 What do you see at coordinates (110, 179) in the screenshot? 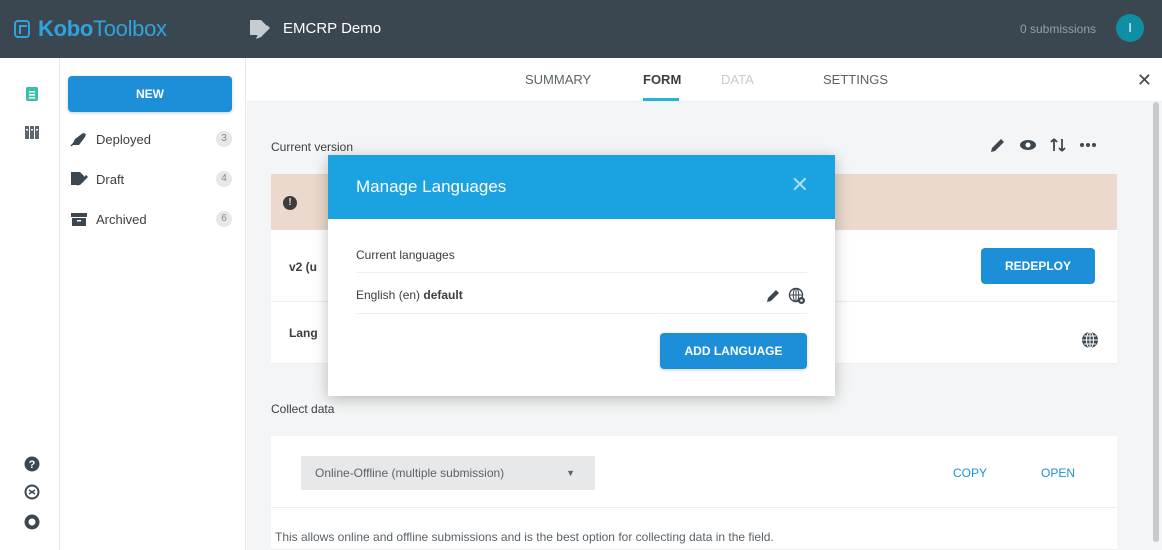
I see `drawer-item-label: Draft` at bounding box center [110, 179].